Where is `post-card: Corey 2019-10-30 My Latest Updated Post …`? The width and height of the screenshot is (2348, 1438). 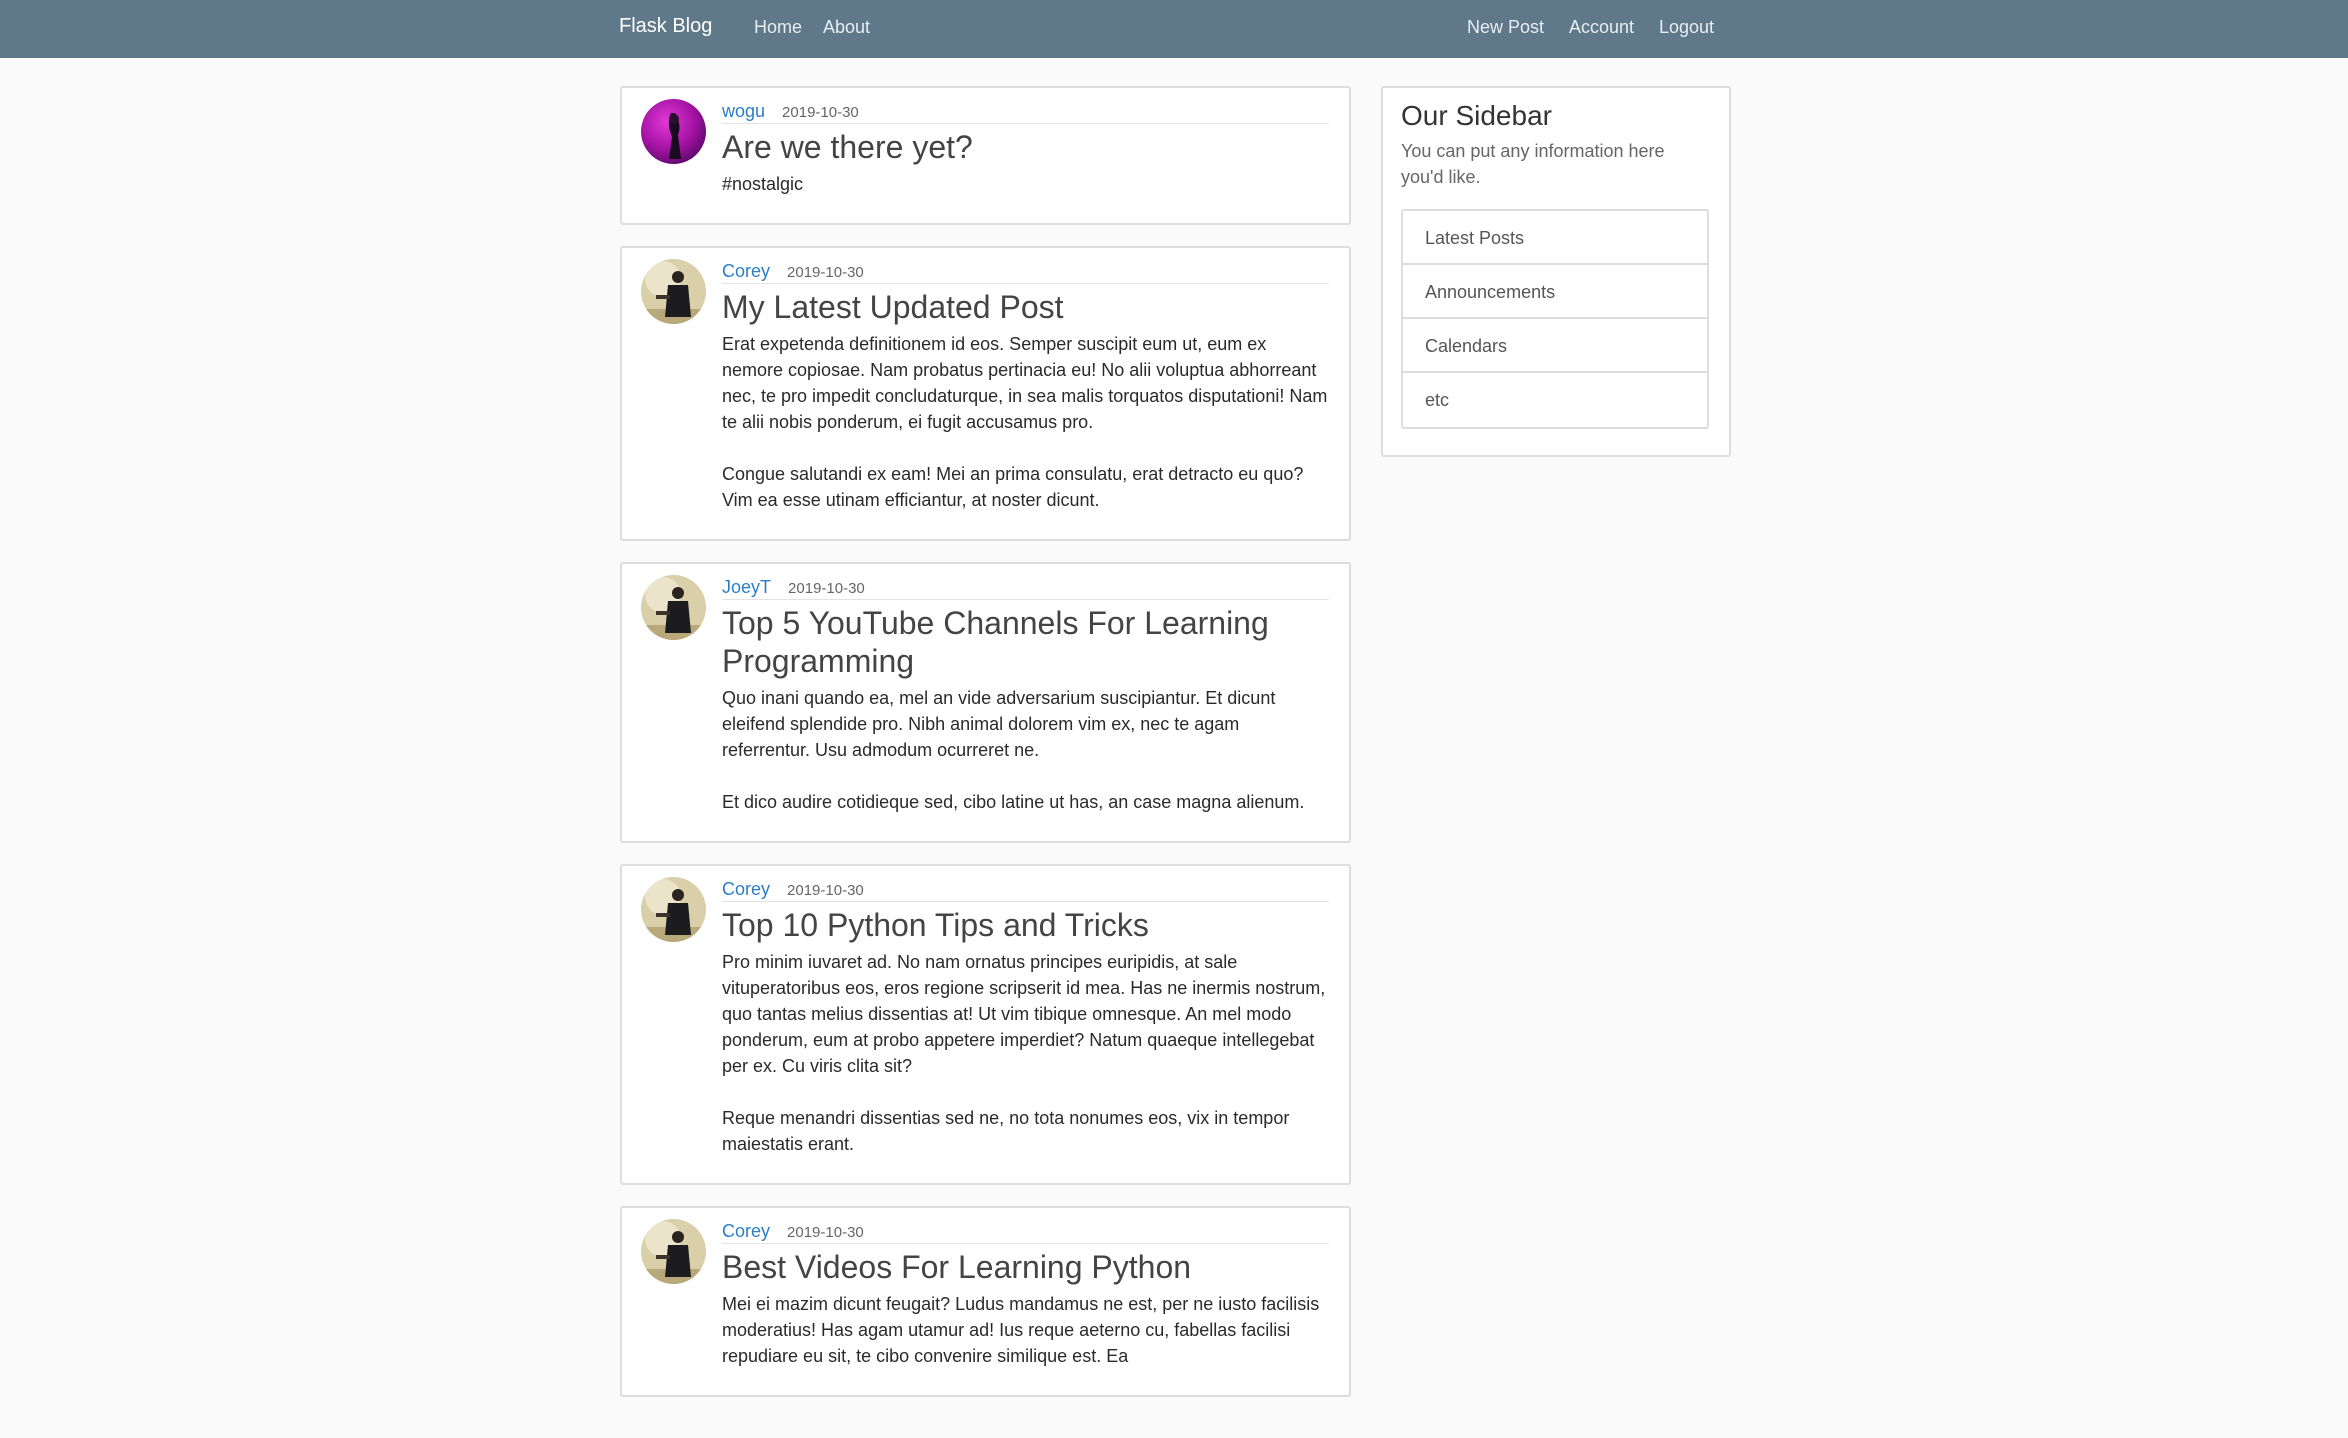 post-card: Corey 2019-10-30 My Latest Updated Post … is located at coordinates (985, 393).